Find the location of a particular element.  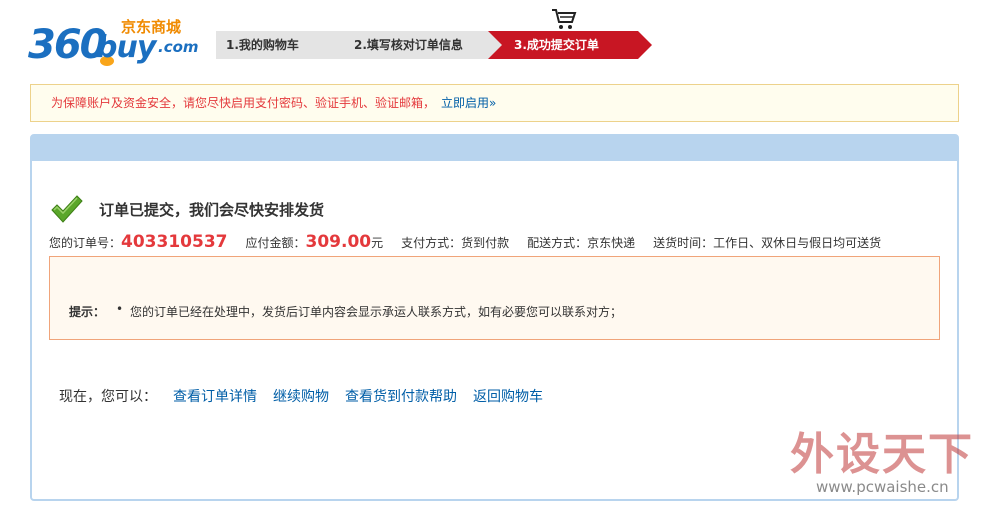

notice-text: 为保障账户及资金安全，请您尽快启用支付密码、验证手机、验证邮箱， is located at coordinates (243, 103).